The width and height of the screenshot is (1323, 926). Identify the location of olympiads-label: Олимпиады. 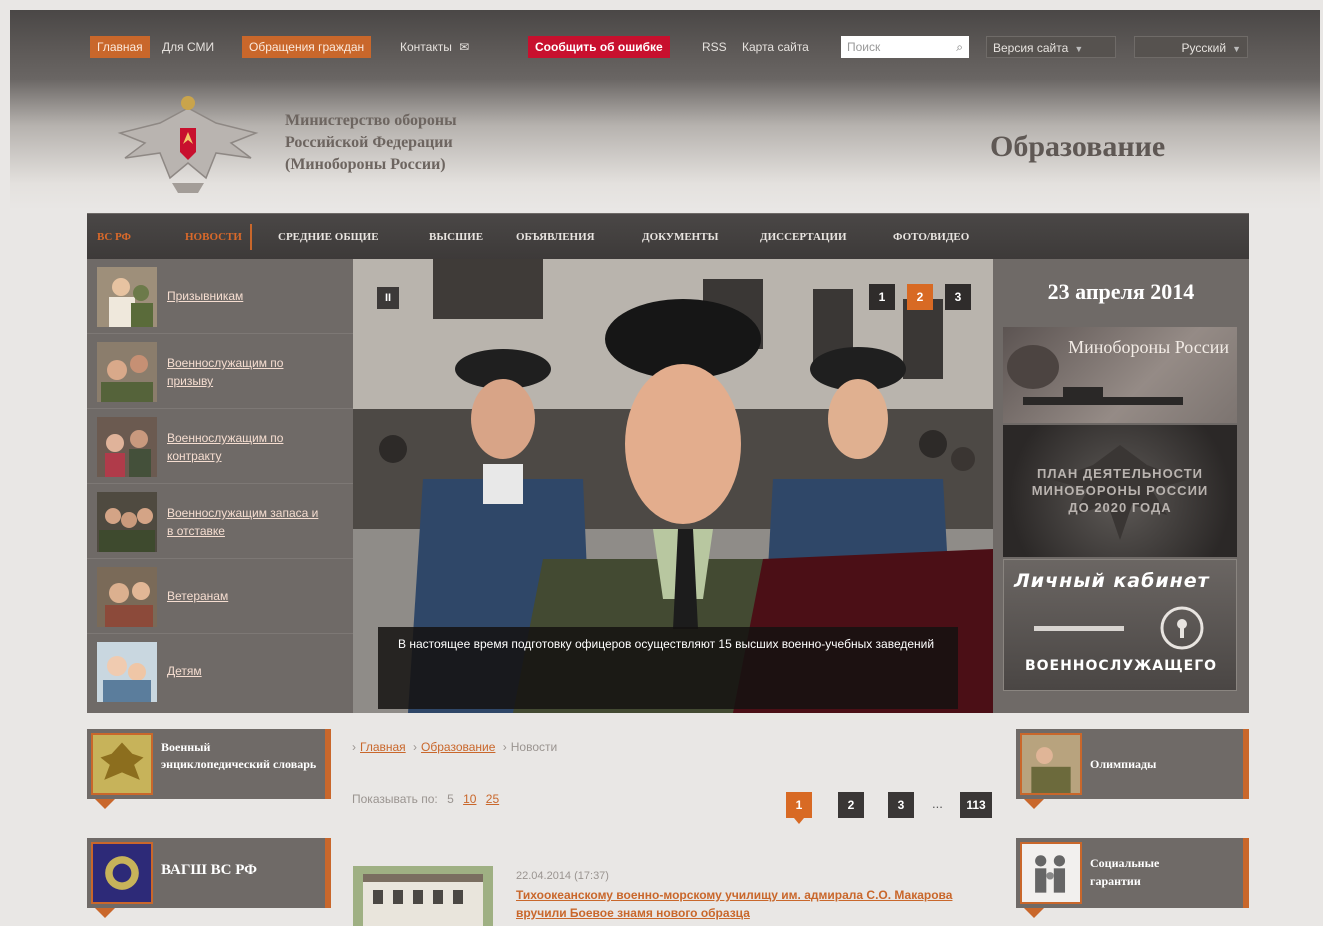
(1123, 764).